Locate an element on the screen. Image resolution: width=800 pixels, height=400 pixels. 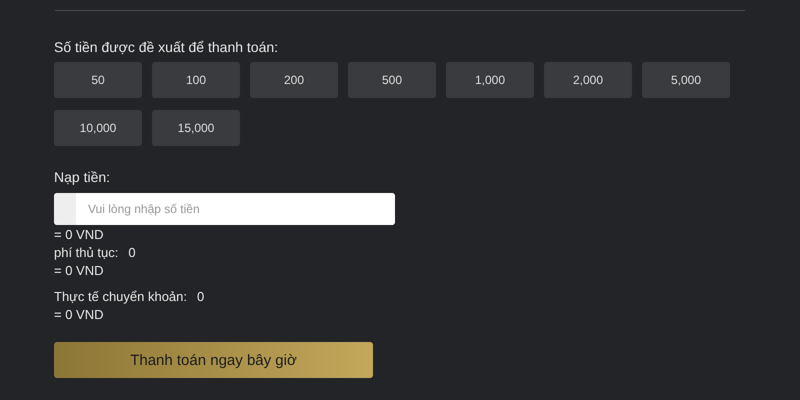
amount-button: 100 is located at coordinates (196, 80).